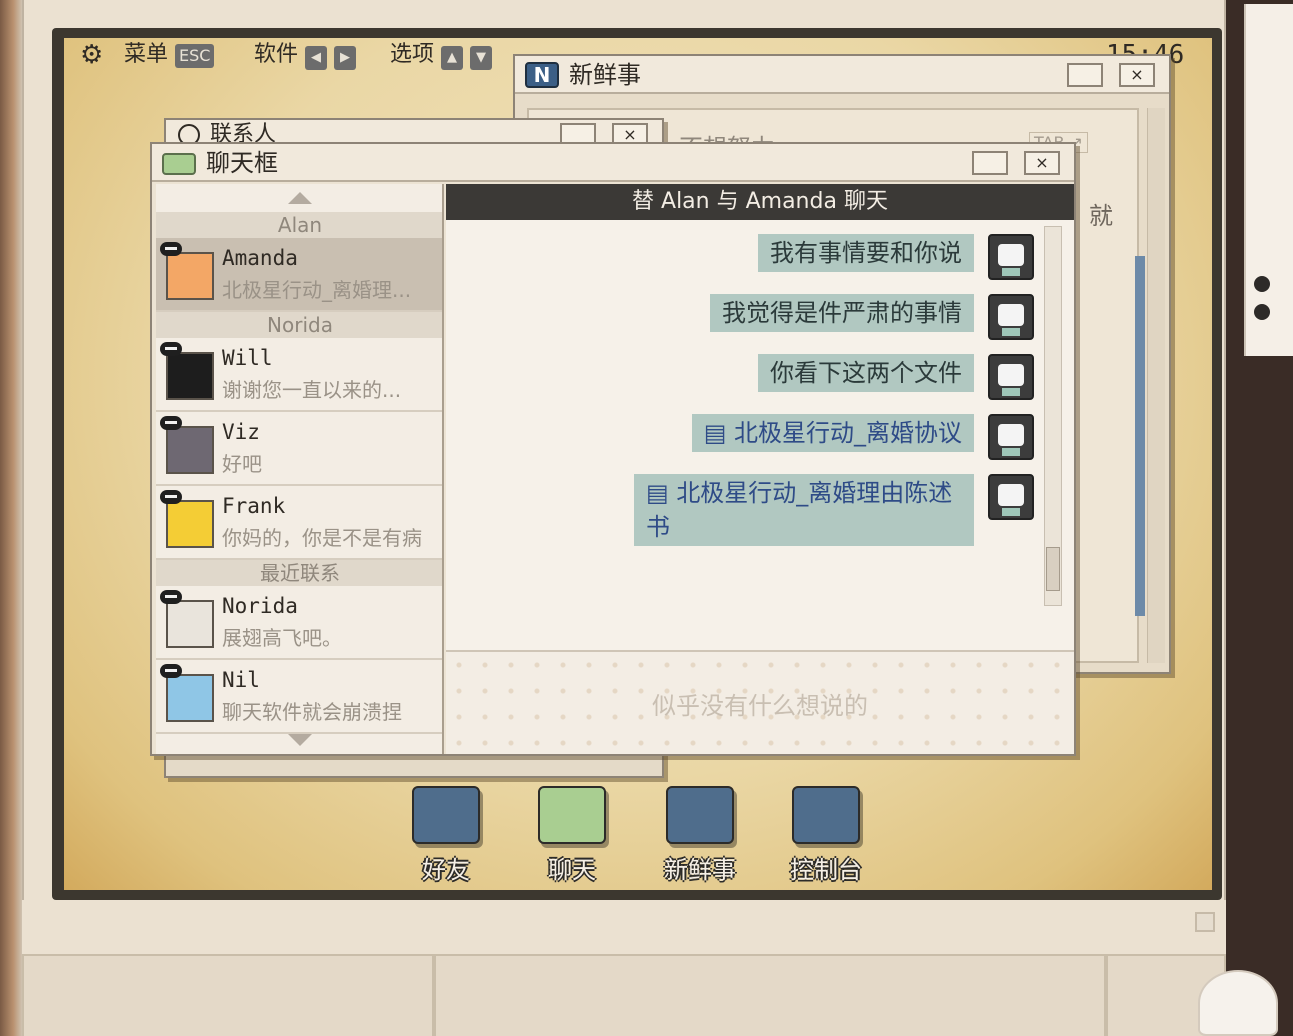  What do you see at coordinates (572, 815) in the screenshot?
I see `chat-icon` at bounding box center [572, 815].